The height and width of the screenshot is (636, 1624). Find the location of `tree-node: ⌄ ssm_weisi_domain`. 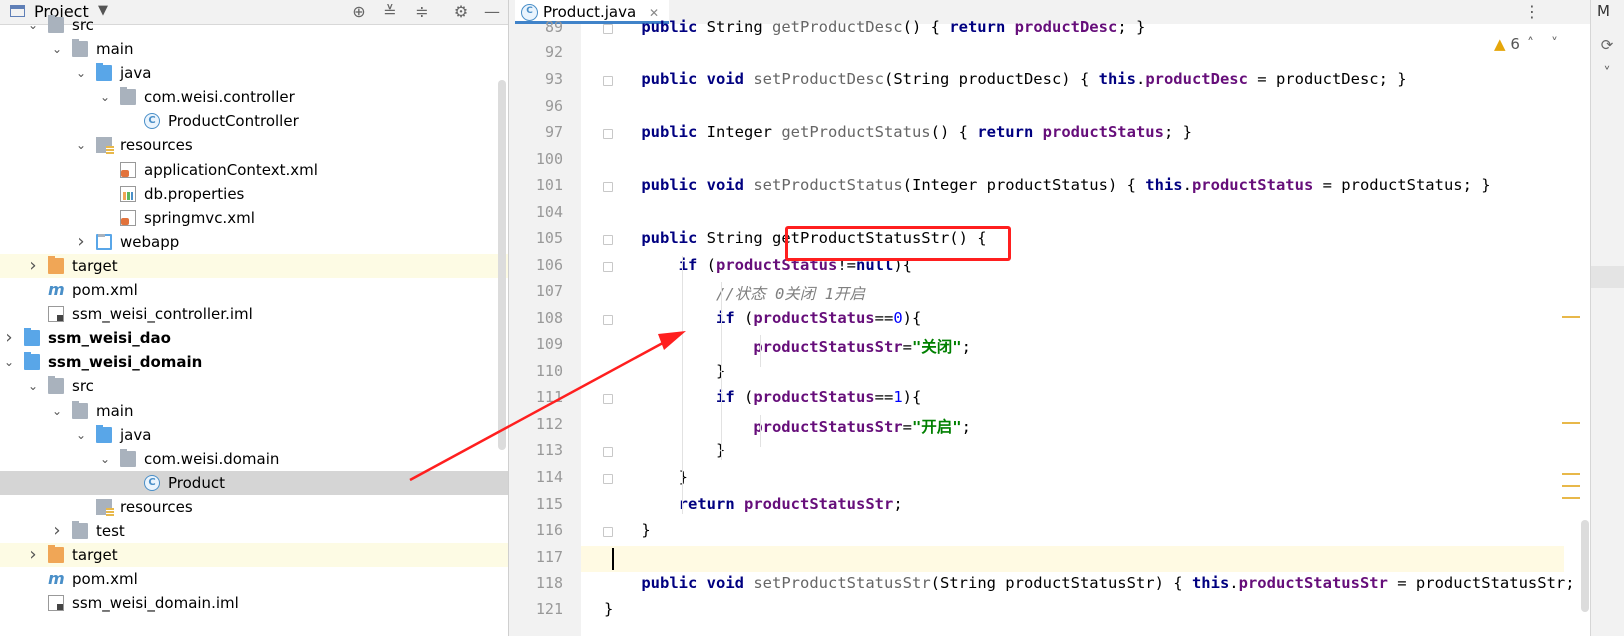

tree-node: ⌄ ssm_weisi_domain is located at coordinates (263, 362).